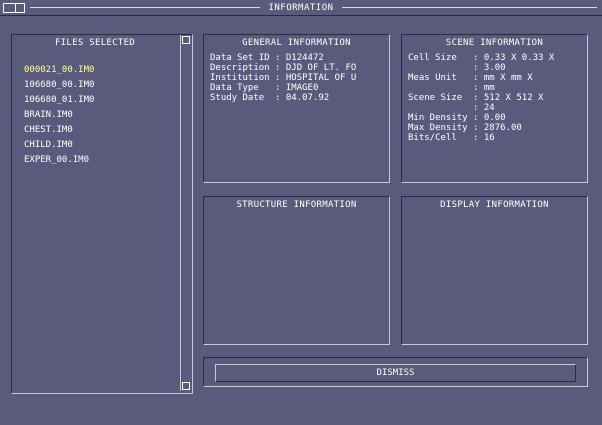 The image size is (602, 425). Describe the element at coordinates (59, 70) in the screenshot. I see `file-item: 000021_00.IM0` at that location.